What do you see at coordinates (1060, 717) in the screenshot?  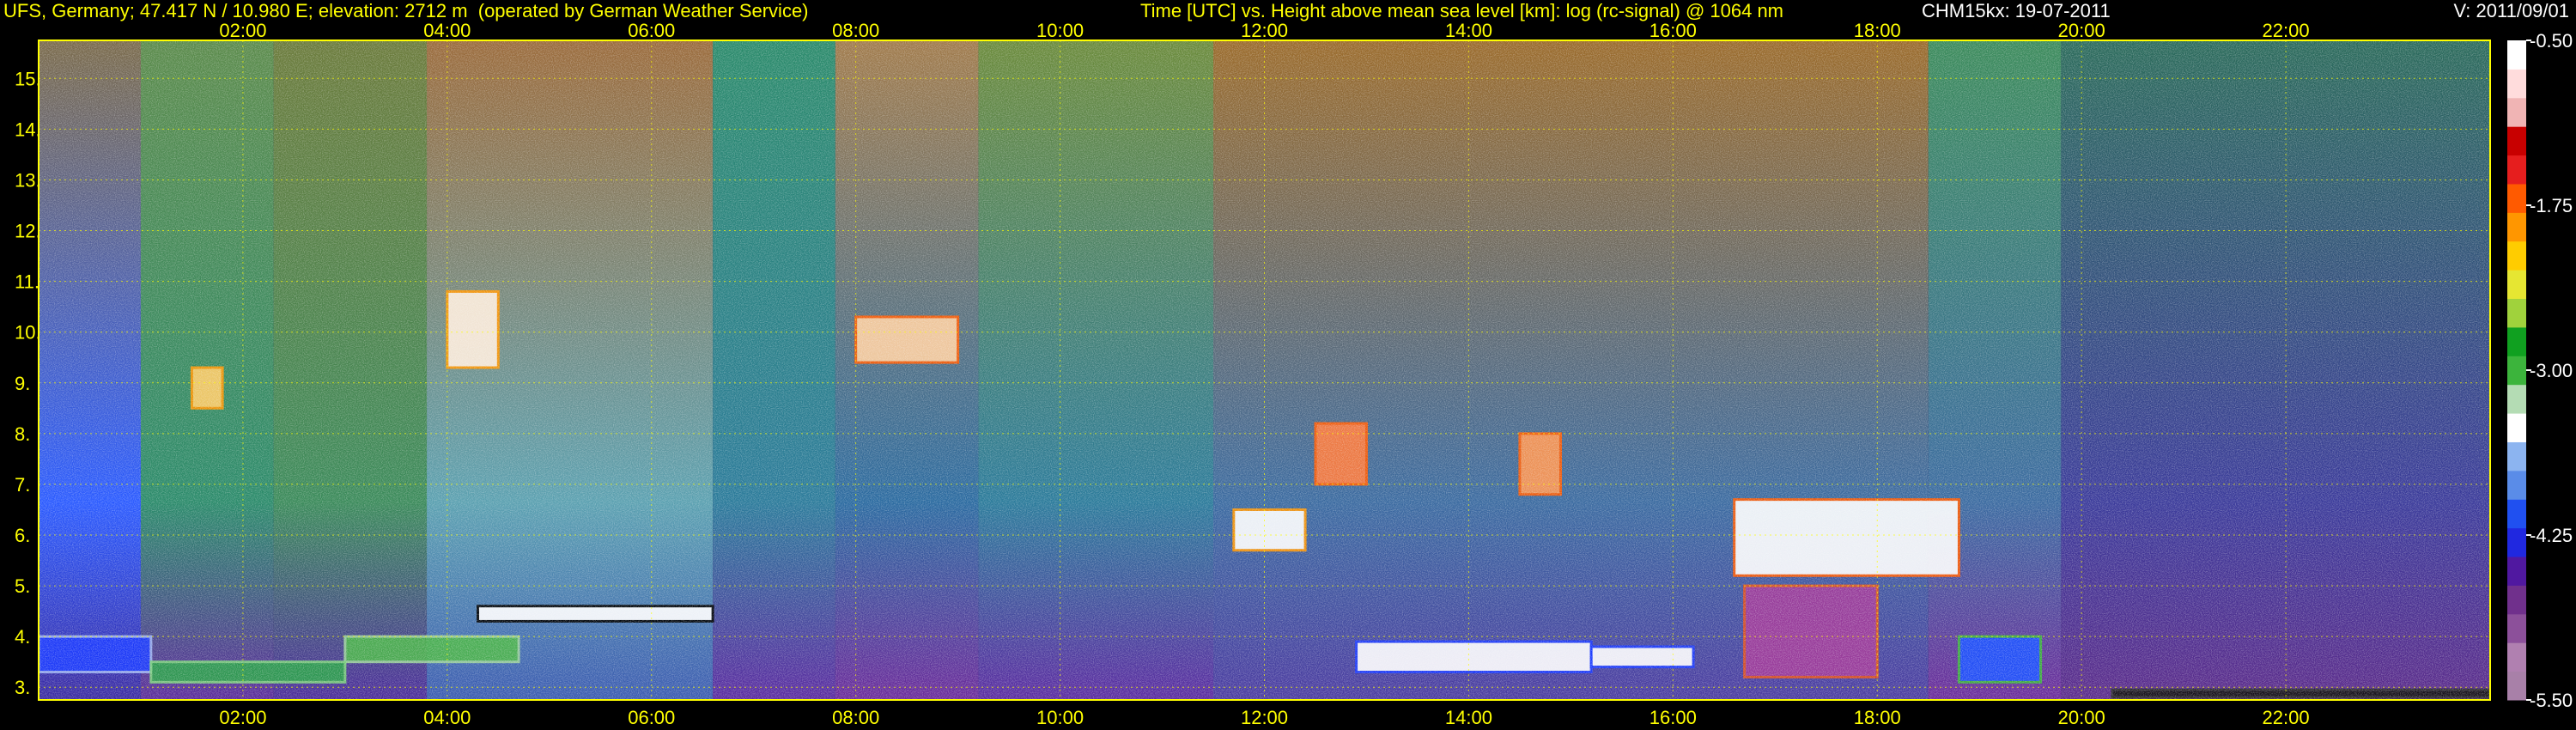 I see `x-tick-label-bottom: 10:00` at bounding box center [1060, 717].